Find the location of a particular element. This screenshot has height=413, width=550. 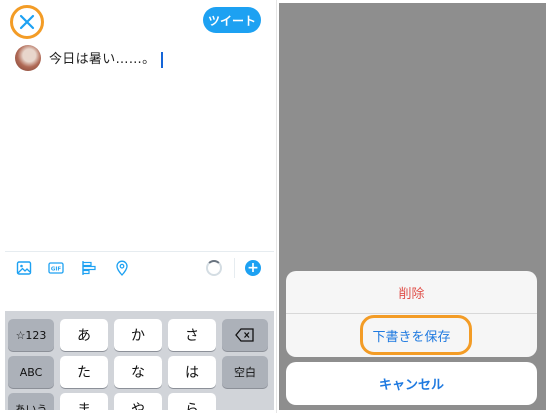

delete-button: 削除 is located at coordinates (411, 292).